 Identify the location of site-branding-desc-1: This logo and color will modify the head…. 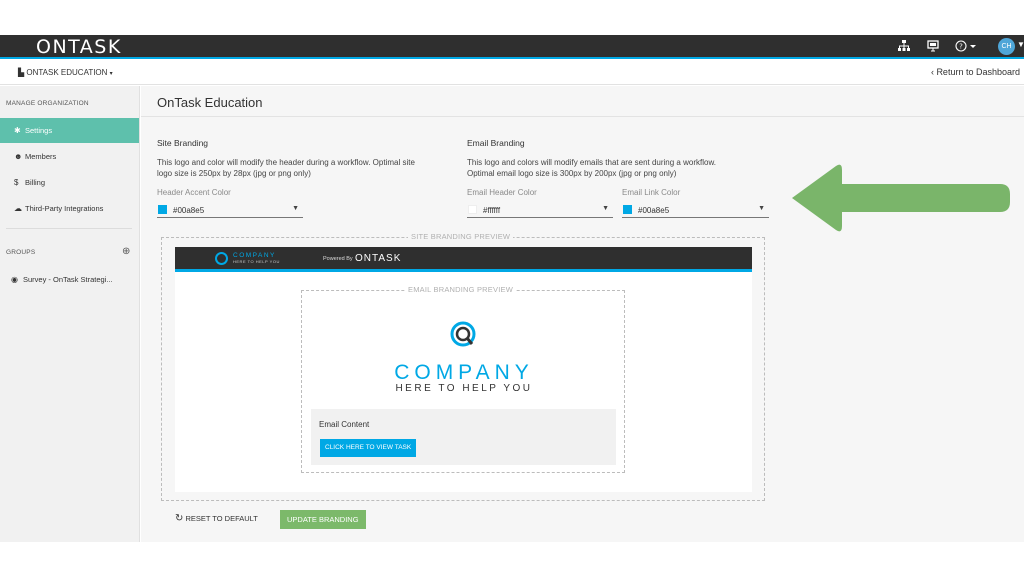
(286, 162).